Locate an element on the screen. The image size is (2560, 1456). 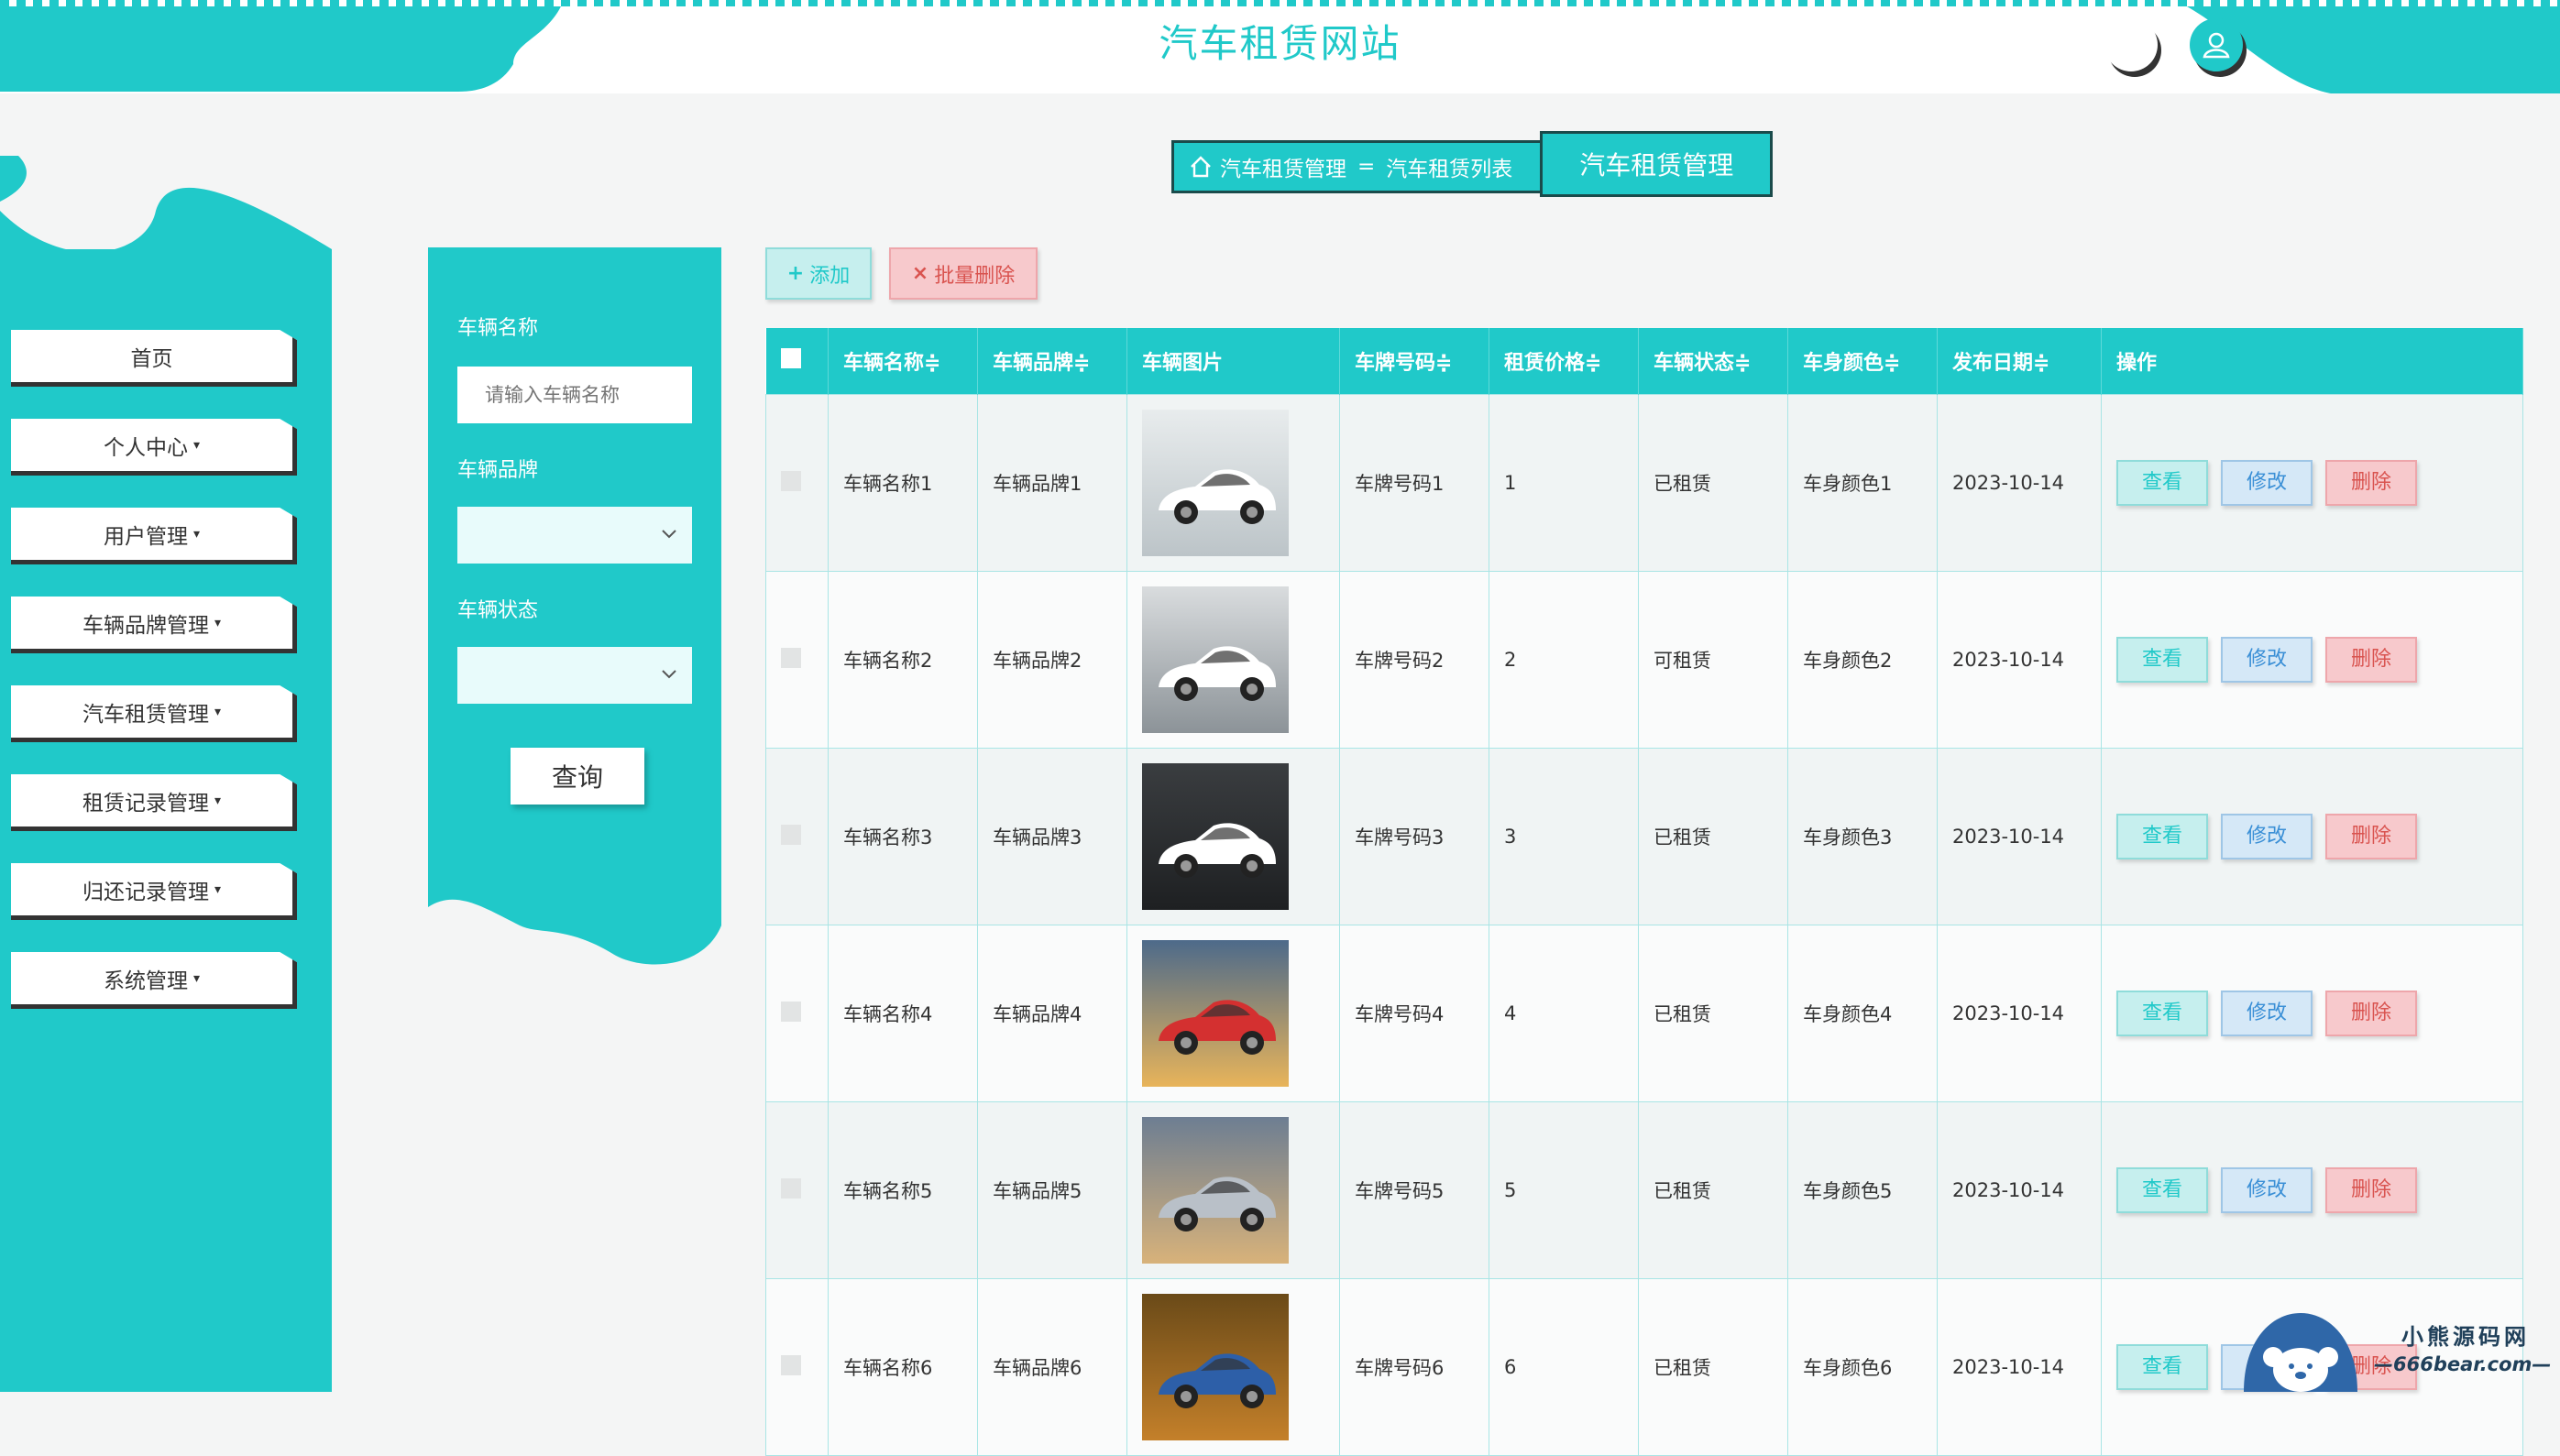
col-header: 车辆名称≑ is located at coordinates (903, 361).